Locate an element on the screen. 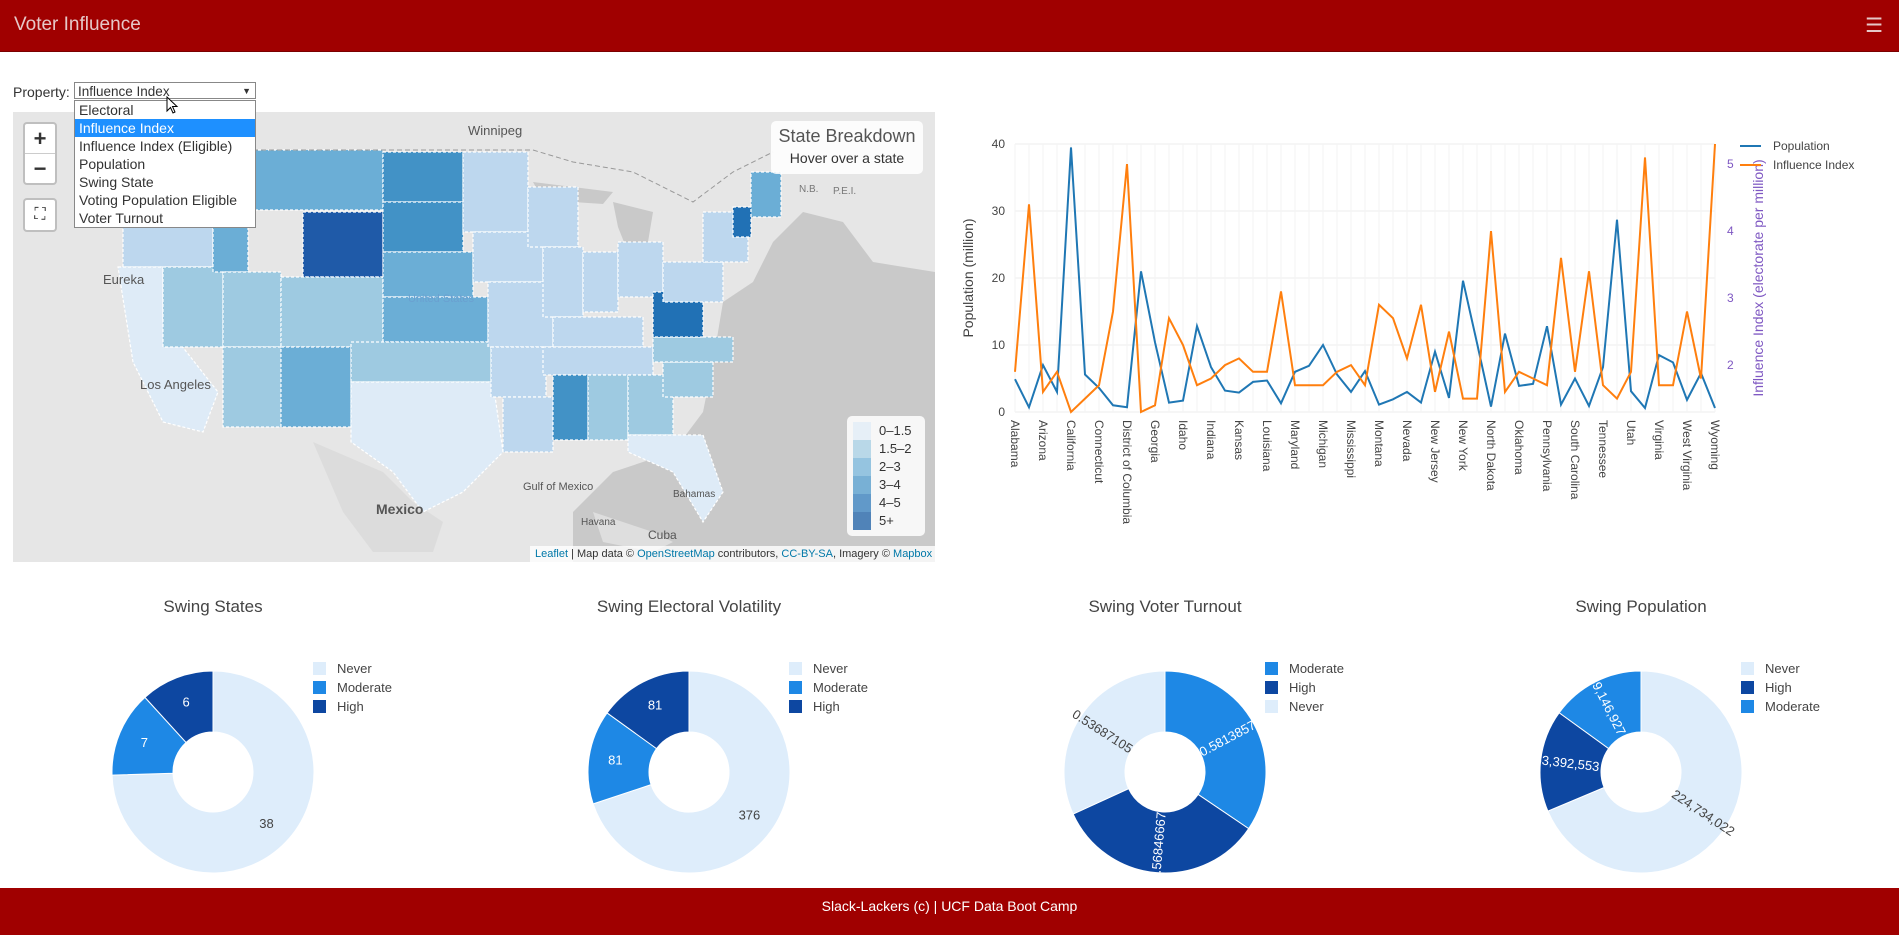 The height and width of the screenshot is (935, 1899). state-tennessee is located at coordinates (598, 361).